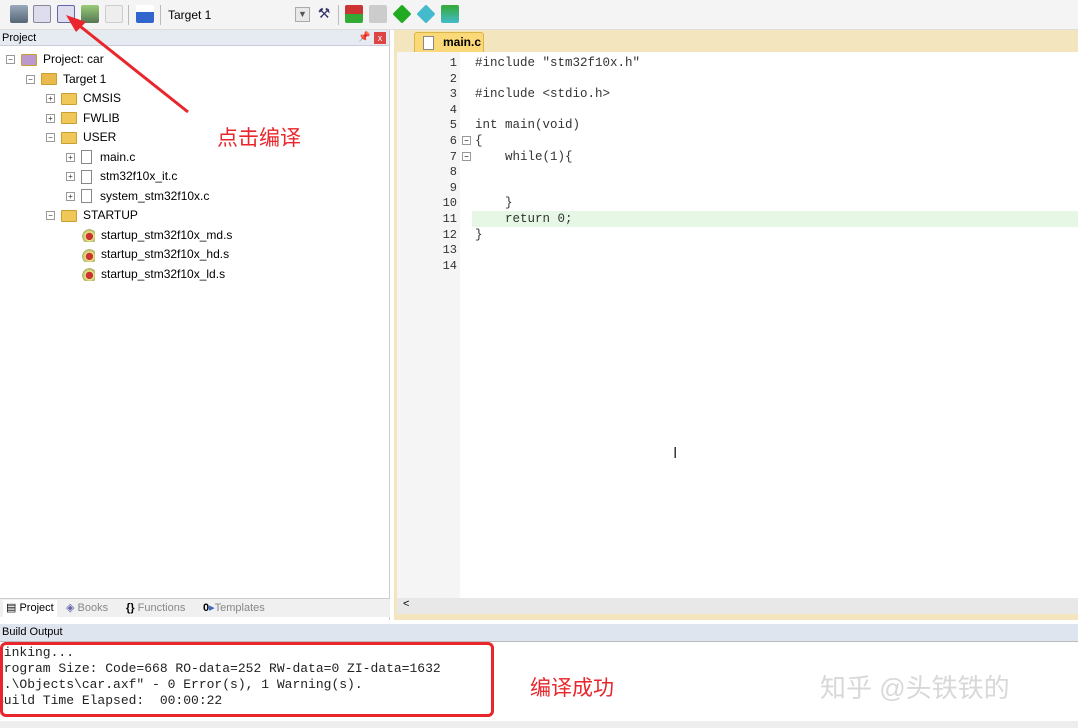 This screenshot has width=1078, height=728. What do you see at coordinates (543, 94) in the screenshot?
I see `code-line: #include <stdio.h>` at bounding box center [543, 94].